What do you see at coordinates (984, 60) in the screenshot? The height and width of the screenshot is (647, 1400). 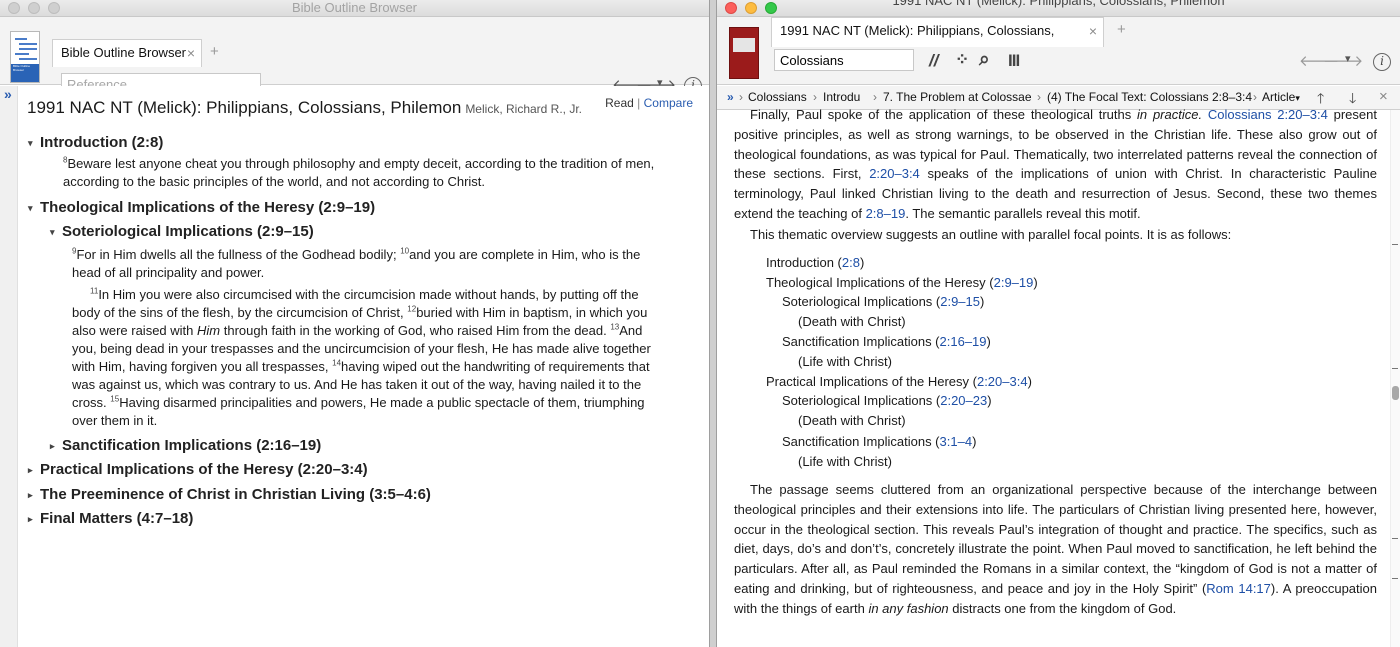 I see `search-icon: ⌕` at bounding box center [984, 60].